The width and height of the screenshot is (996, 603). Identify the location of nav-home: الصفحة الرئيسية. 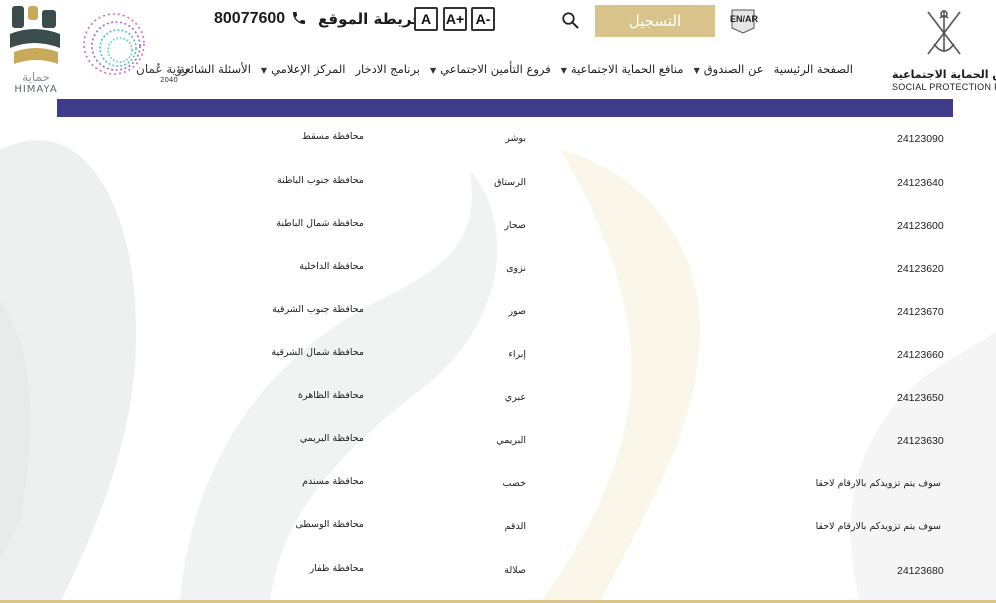
(813, 69).